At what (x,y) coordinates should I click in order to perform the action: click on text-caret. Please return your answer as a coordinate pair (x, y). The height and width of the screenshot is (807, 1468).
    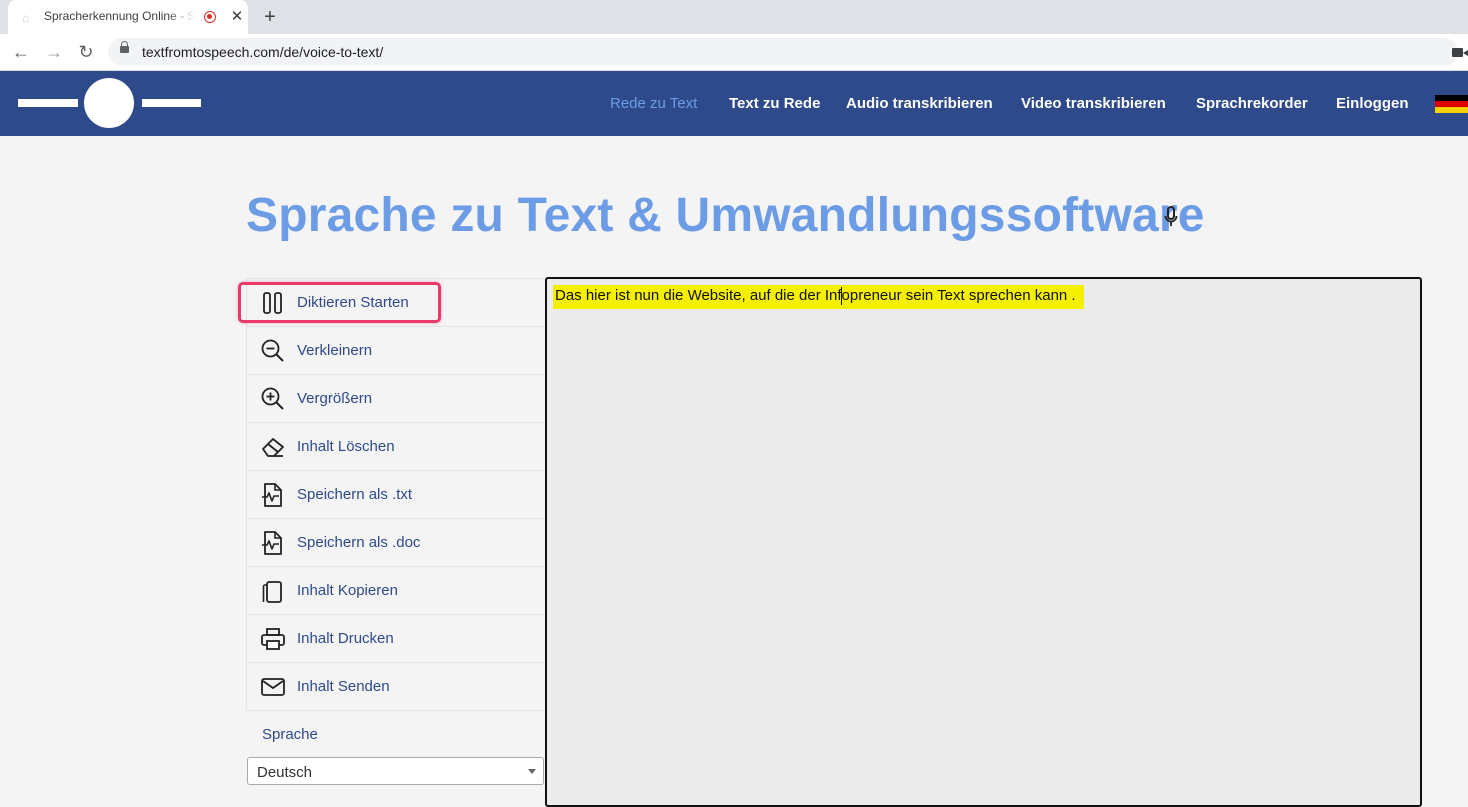
    Looking at the image, I should click on (841, 296).